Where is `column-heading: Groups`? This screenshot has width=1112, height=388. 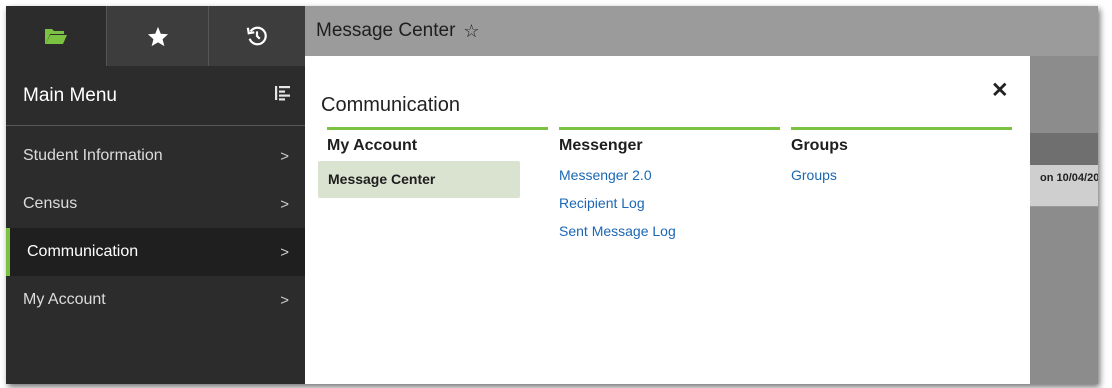 column-heading: Groups is located at coordinates (819, 145).